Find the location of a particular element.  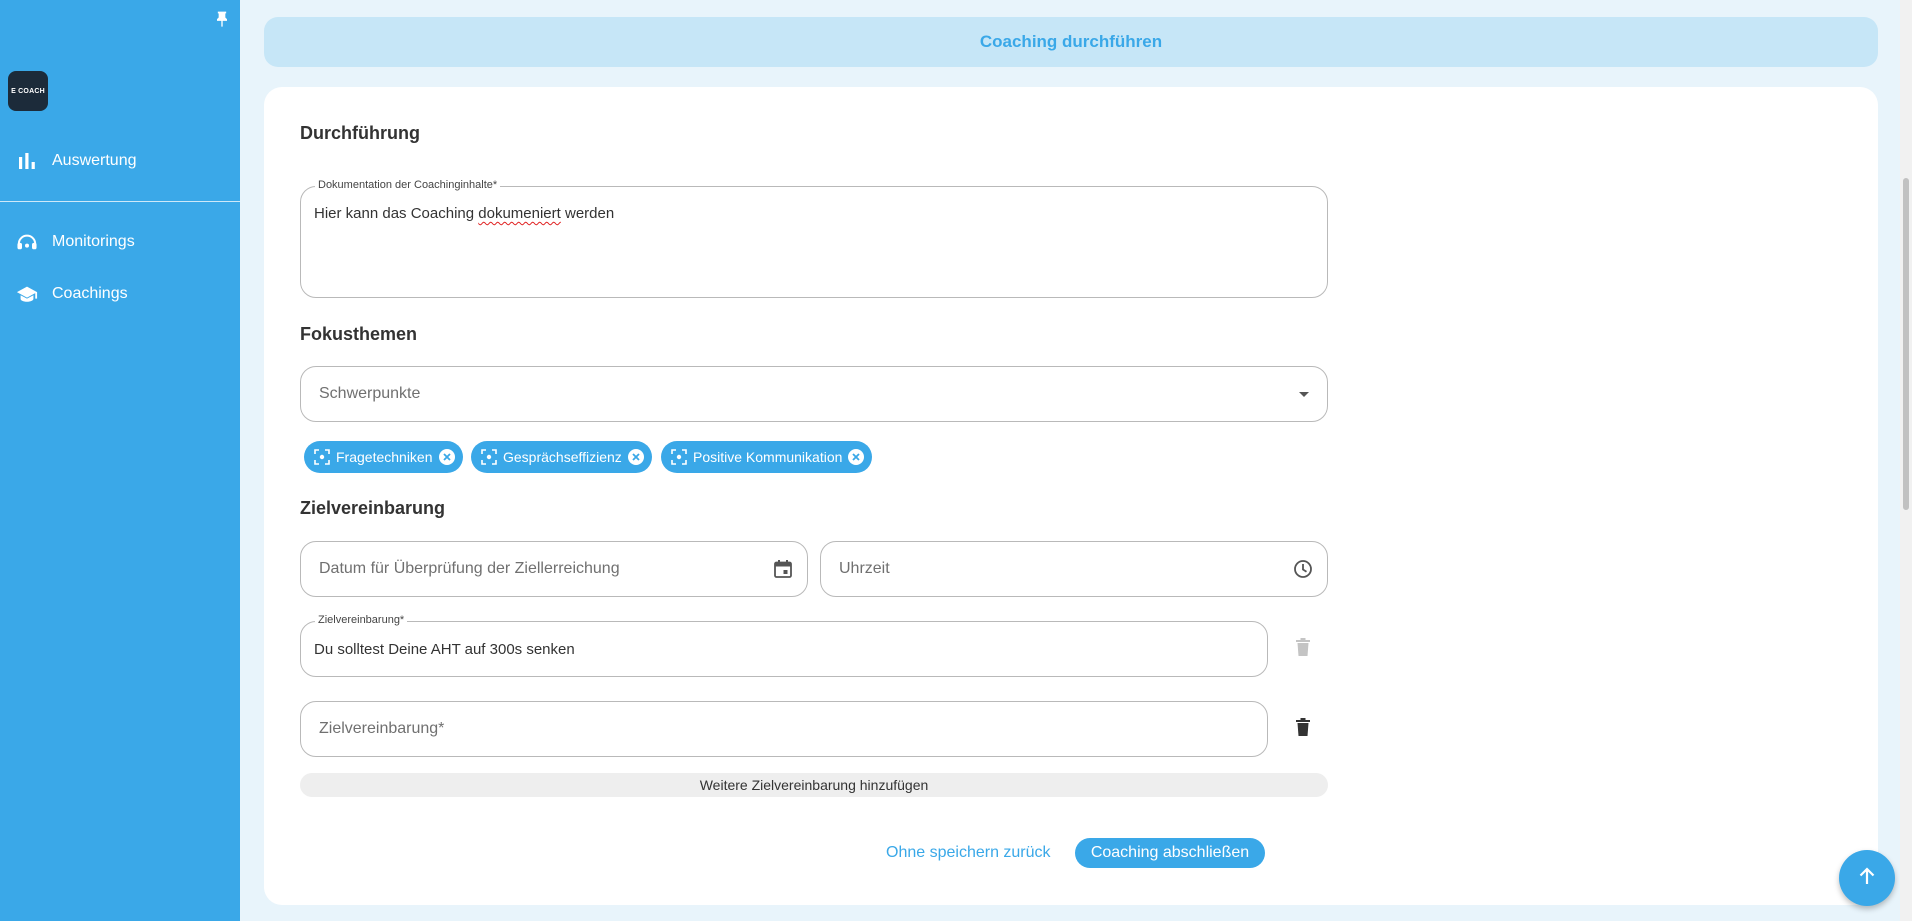

sidebar-item-auswertung: Auswertung is located at coordinates (120, 161).